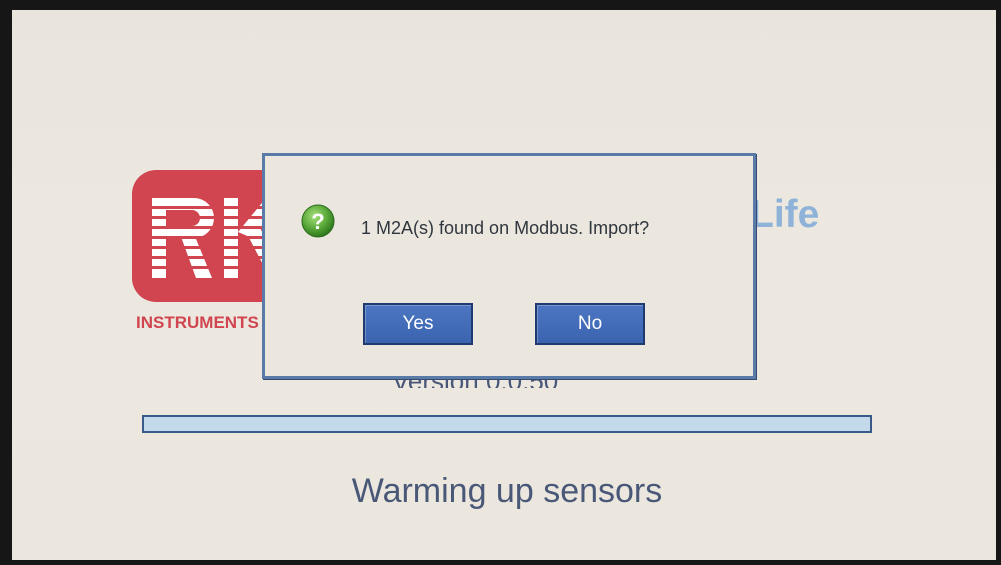  I want to click on help-question-icon: ?, so click(318, 221).